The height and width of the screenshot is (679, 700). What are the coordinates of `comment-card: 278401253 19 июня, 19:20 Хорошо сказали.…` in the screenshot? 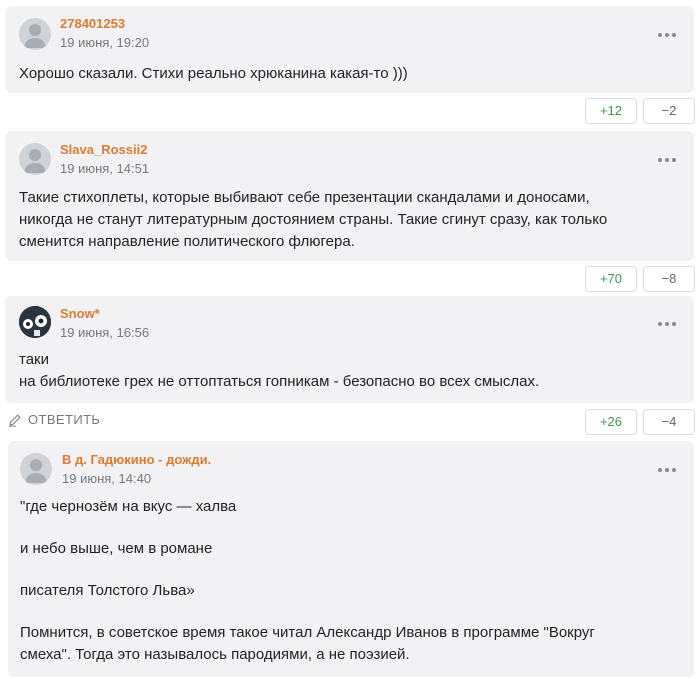 It's located at (349, 49).